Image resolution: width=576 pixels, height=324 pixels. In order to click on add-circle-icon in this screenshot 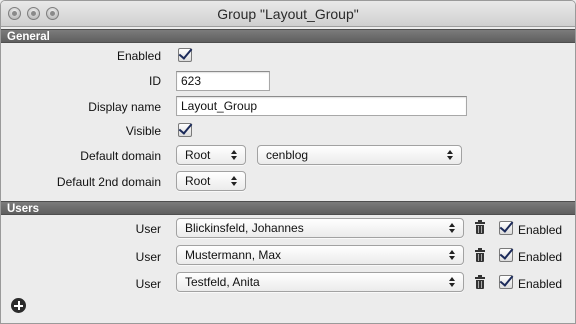, I will do `click(18, 305)`.